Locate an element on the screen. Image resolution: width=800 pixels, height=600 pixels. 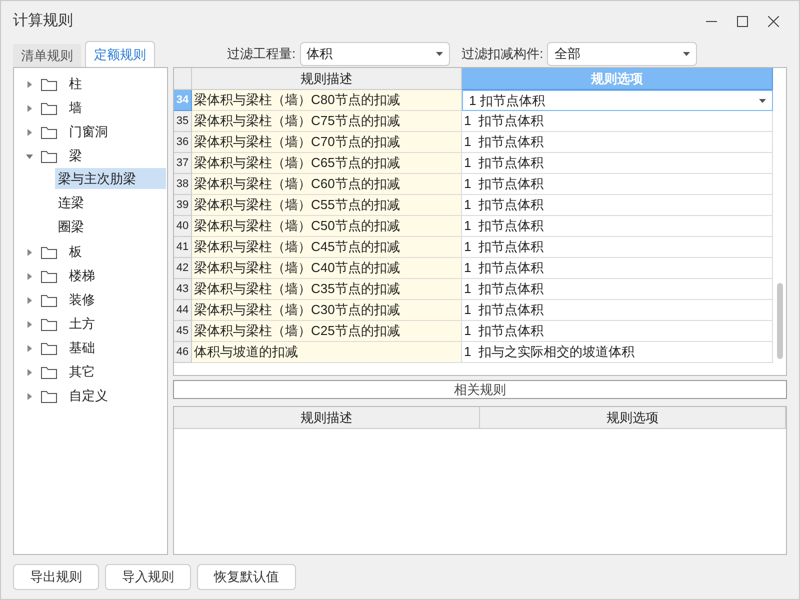
row-number: 42 is located at coordinates (183, 268).